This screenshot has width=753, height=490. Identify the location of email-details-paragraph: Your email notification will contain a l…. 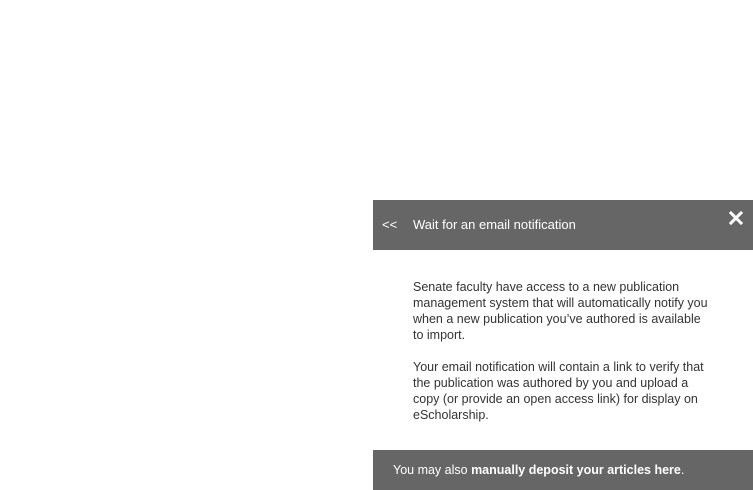
(558, 391).